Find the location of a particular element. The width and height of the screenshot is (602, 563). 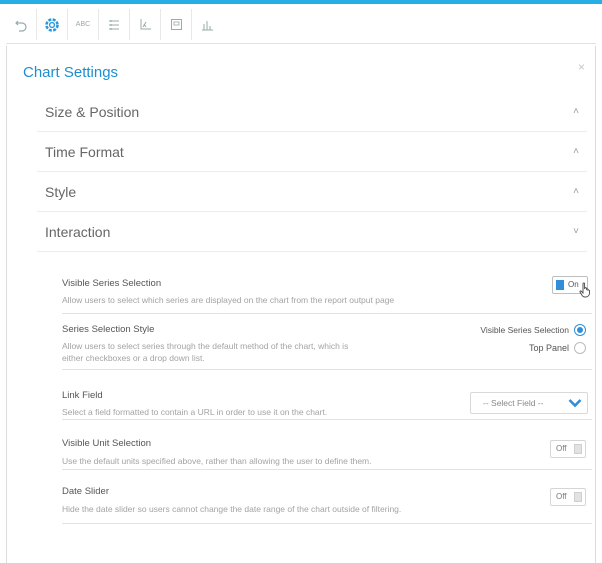

hand-cursor-icon is located at coordinates (585, 292).